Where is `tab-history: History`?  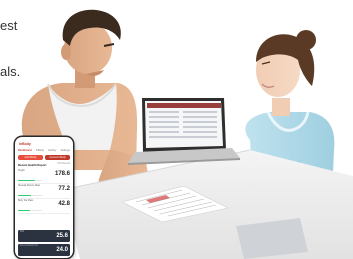
tab-history: History is located at coordinates (52, 150).